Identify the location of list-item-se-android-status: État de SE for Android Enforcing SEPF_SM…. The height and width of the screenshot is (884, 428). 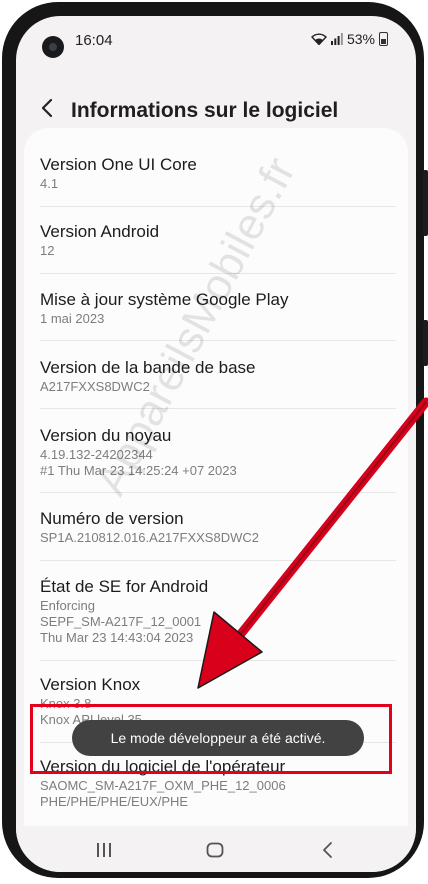
(217, 611).